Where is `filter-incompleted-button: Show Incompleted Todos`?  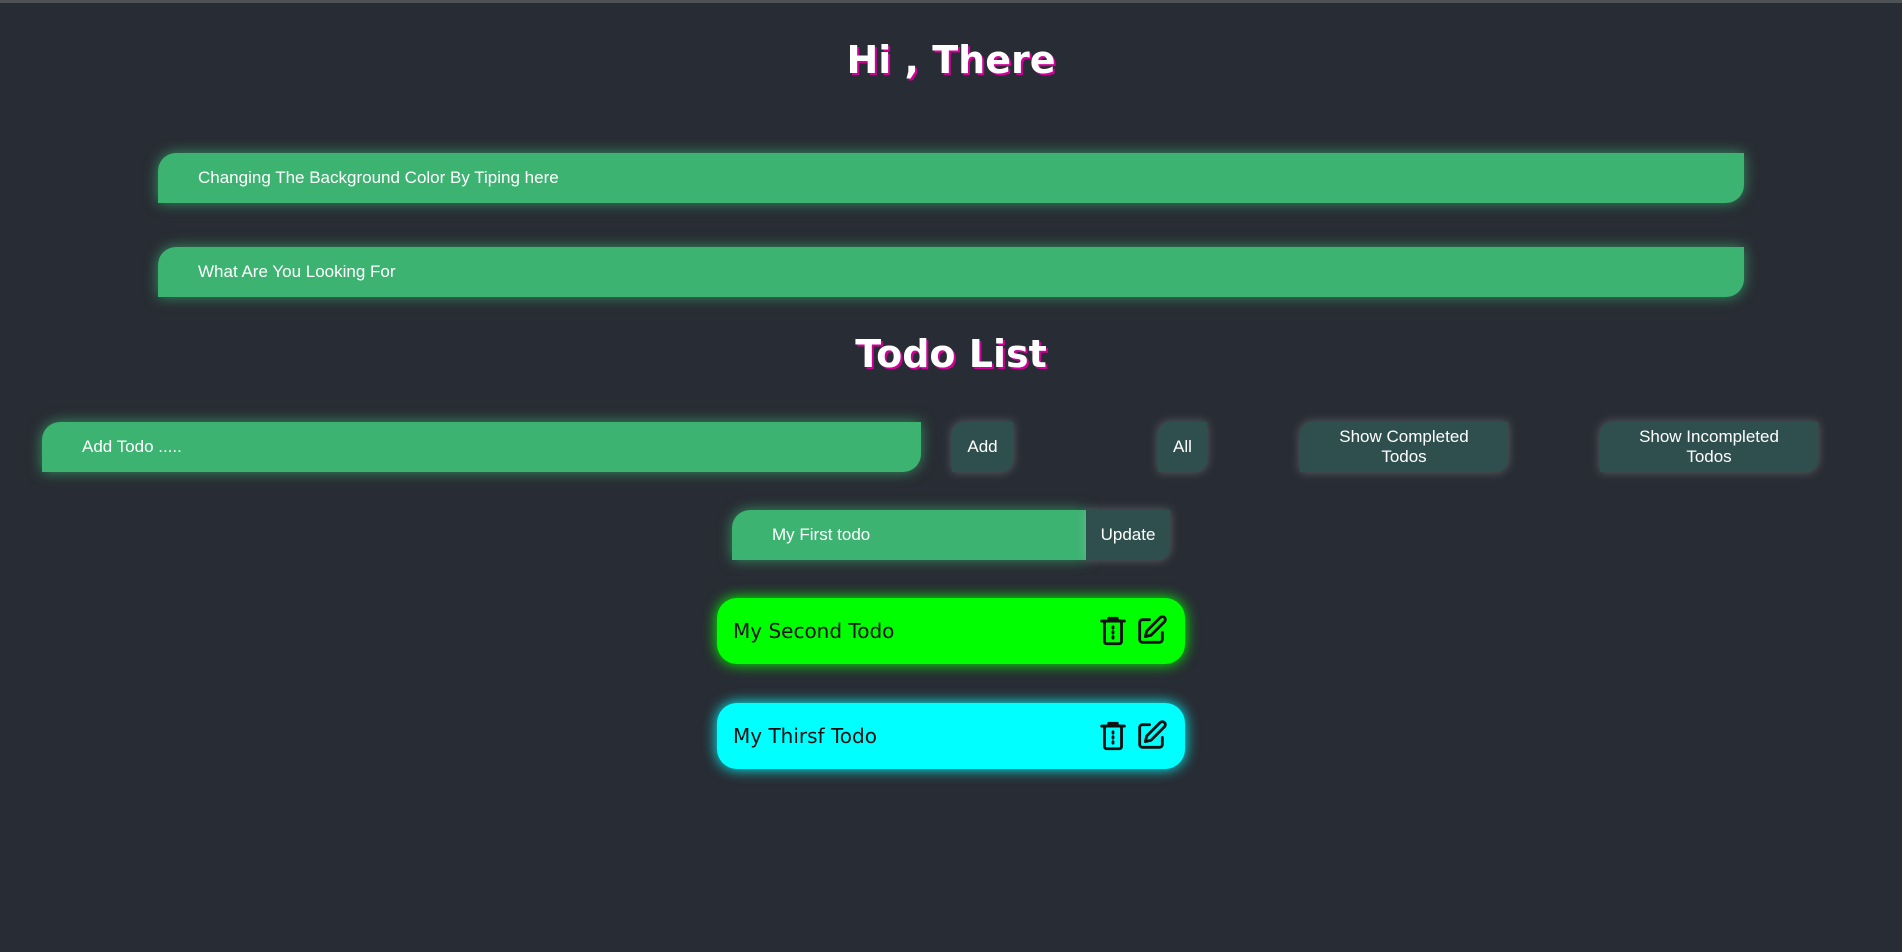
filter-incompleted-button: Show Incompleted Todos is located at coordinates (1709, 447).